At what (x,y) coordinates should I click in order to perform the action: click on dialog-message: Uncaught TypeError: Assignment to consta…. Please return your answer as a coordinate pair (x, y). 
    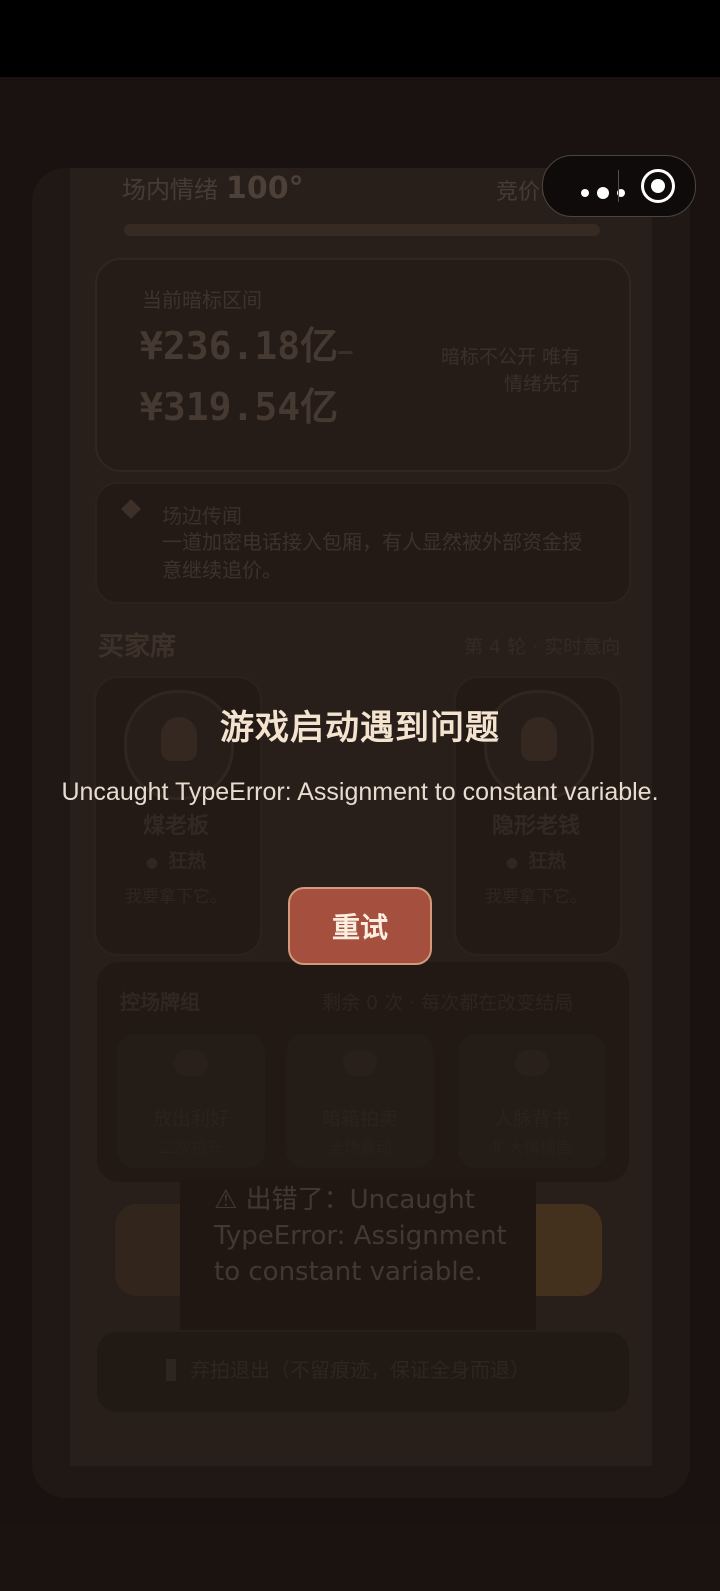
    Looking at the image, I should click on (360, 792).